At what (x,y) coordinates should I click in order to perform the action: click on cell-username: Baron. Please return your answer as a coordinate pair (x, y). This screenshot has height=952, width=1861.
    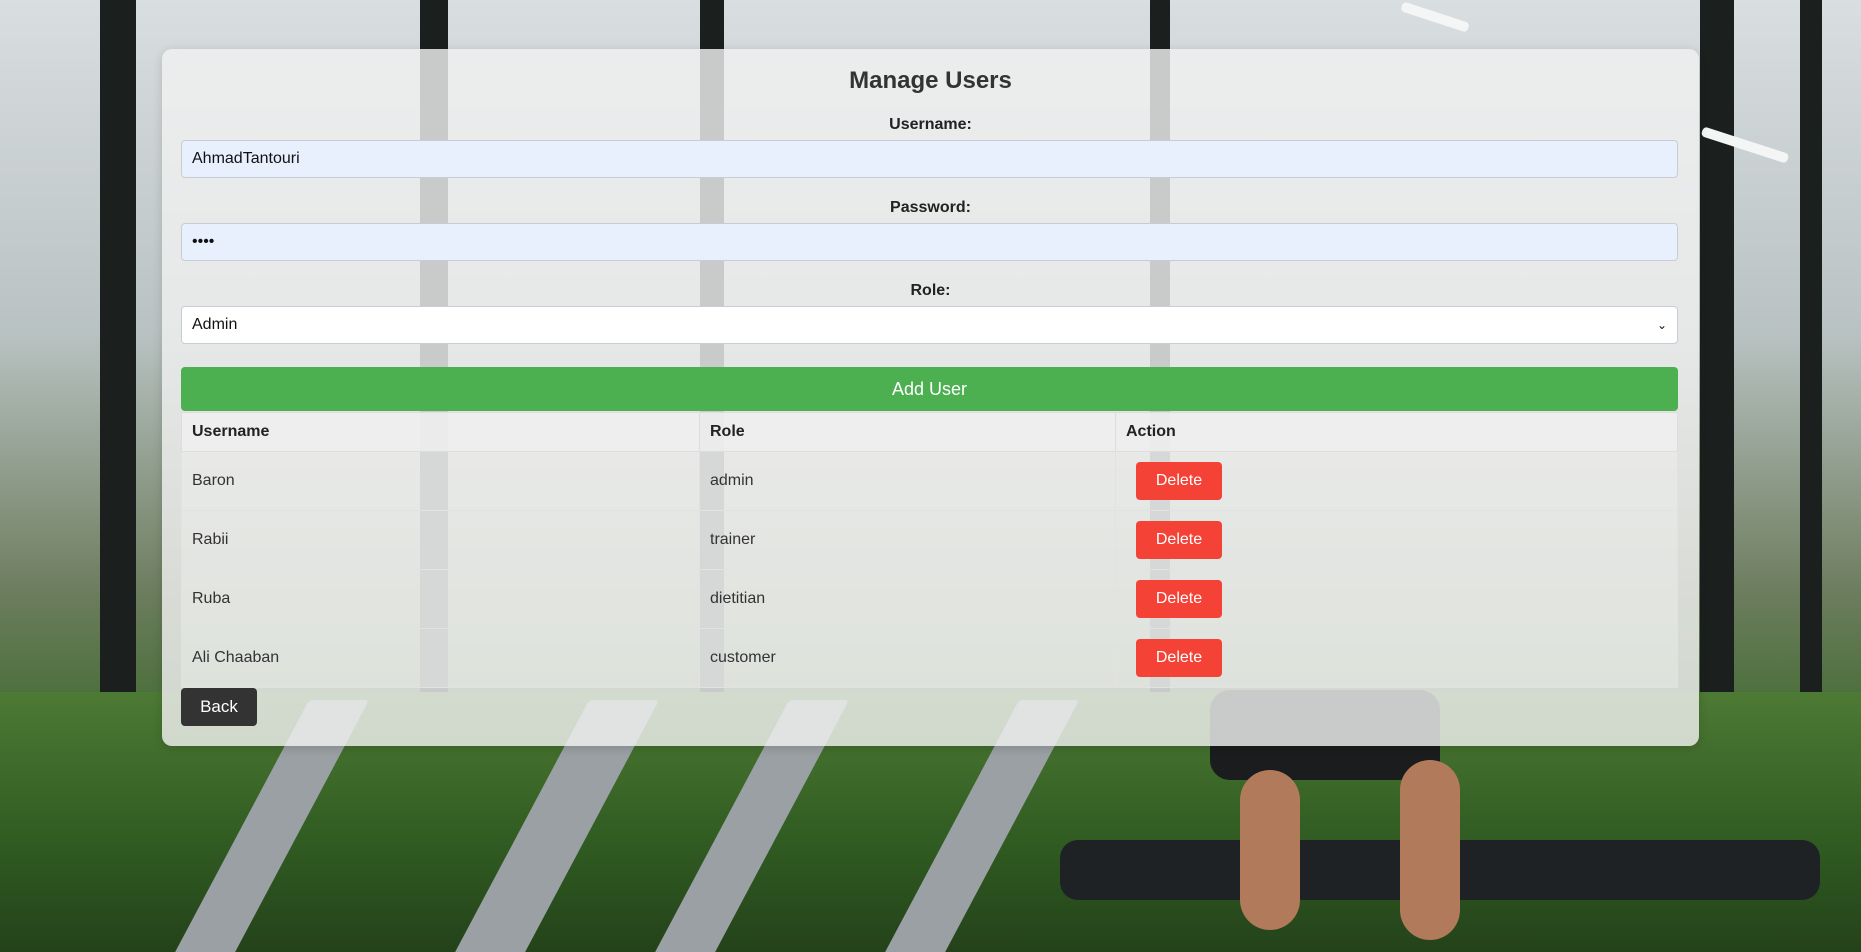
    Looking at the image, I should click on (440, 481).